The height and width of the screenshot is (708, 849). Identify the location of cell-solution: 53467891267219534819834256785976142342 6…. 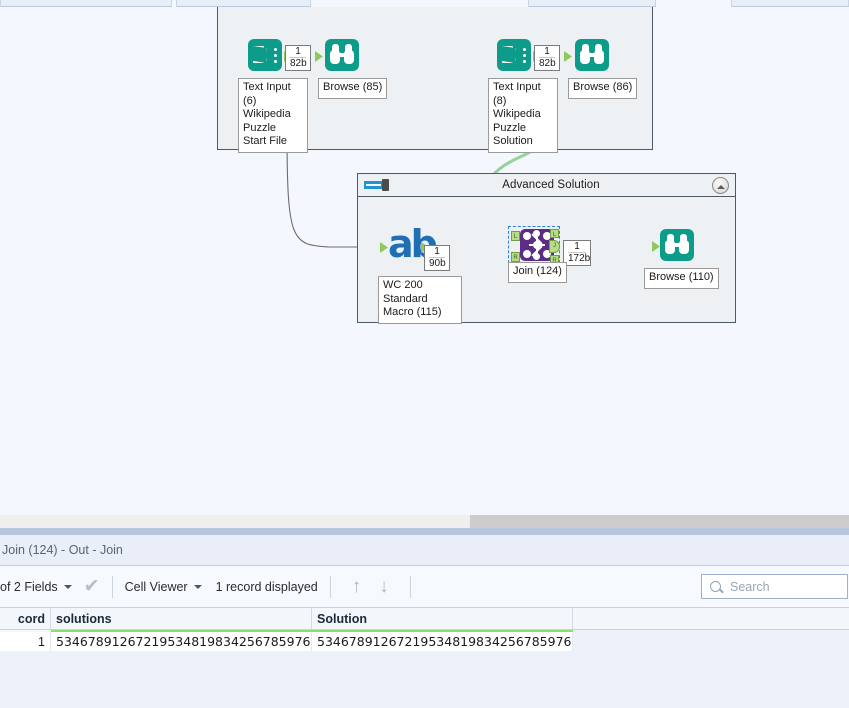
(442, 641).